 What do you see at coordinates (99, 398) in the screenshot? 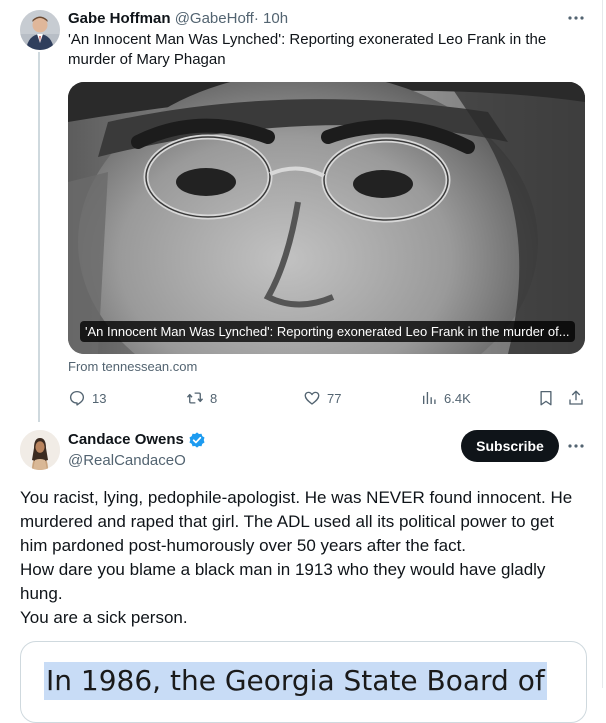
I see `reply-count: 13` at bounding box center [99, 398].